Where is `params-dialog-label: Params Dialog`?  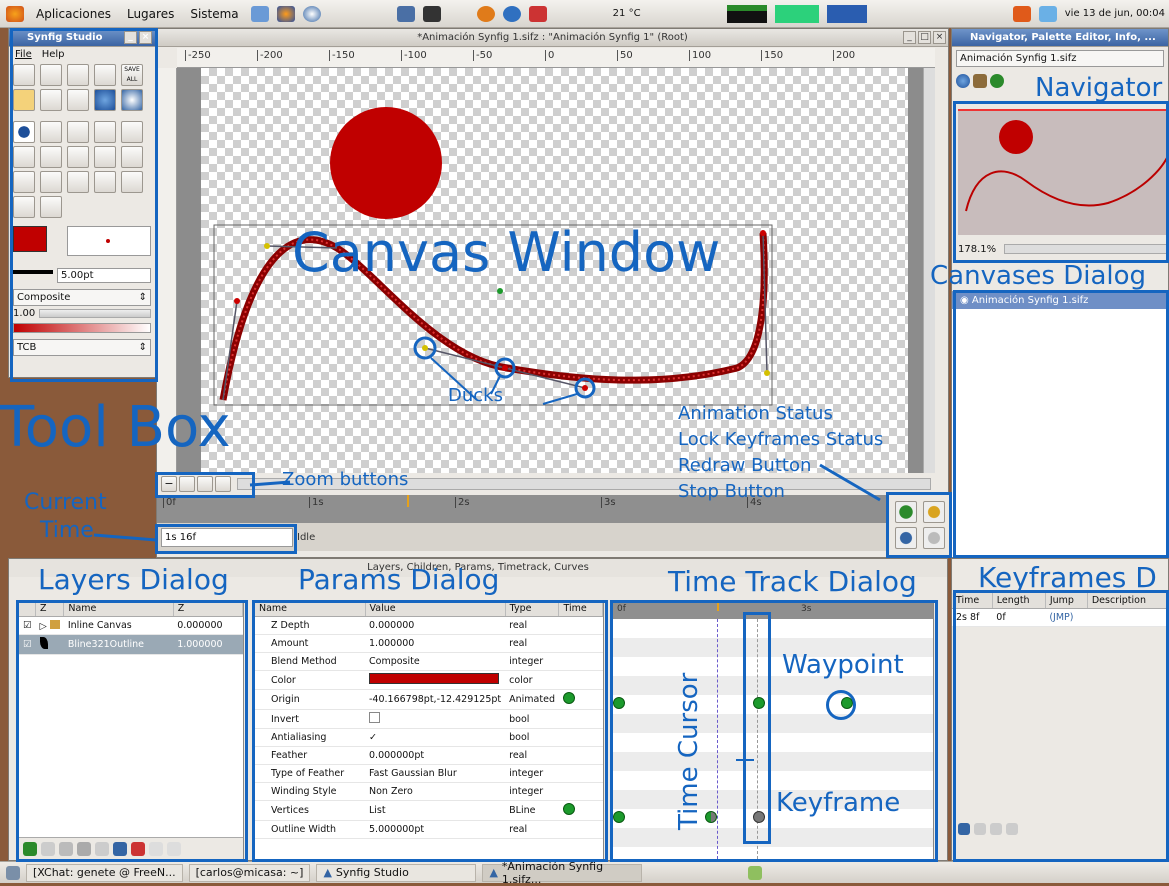
params-dialog-label: Params Dialog is located at coordinates (399, 579).